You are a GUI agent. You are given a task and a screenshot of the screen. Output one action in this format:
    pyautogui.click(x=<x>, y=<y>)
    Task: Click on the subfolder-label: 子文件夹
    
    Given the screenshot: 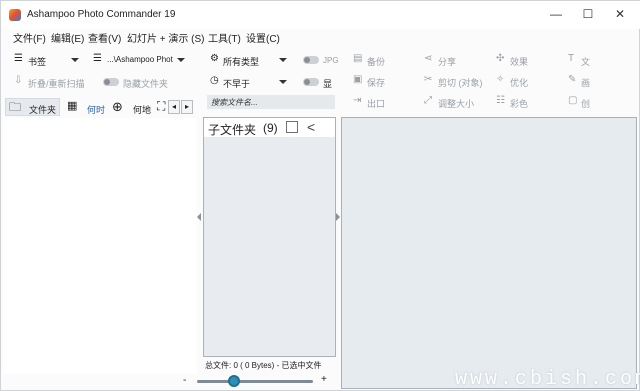 What is the action you would take?
    pyautogui.click(x=232, y=130)
    